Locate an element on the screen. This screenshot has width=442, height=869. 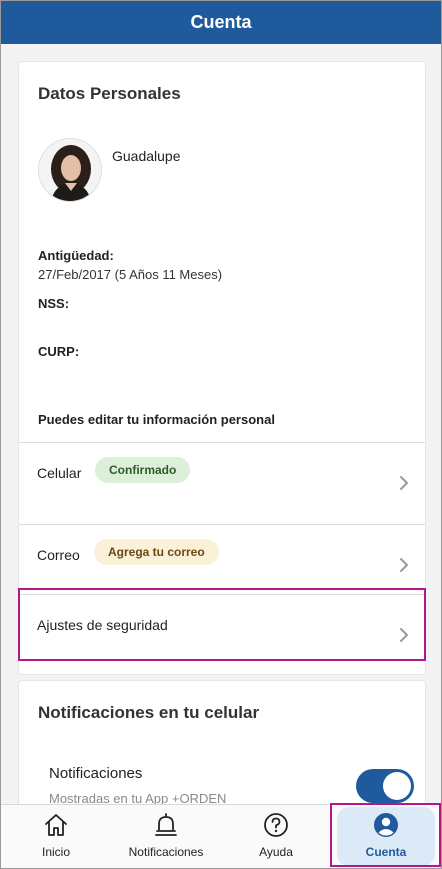
personal-data-title: Datos Personales is located at coordinates (109, 93).